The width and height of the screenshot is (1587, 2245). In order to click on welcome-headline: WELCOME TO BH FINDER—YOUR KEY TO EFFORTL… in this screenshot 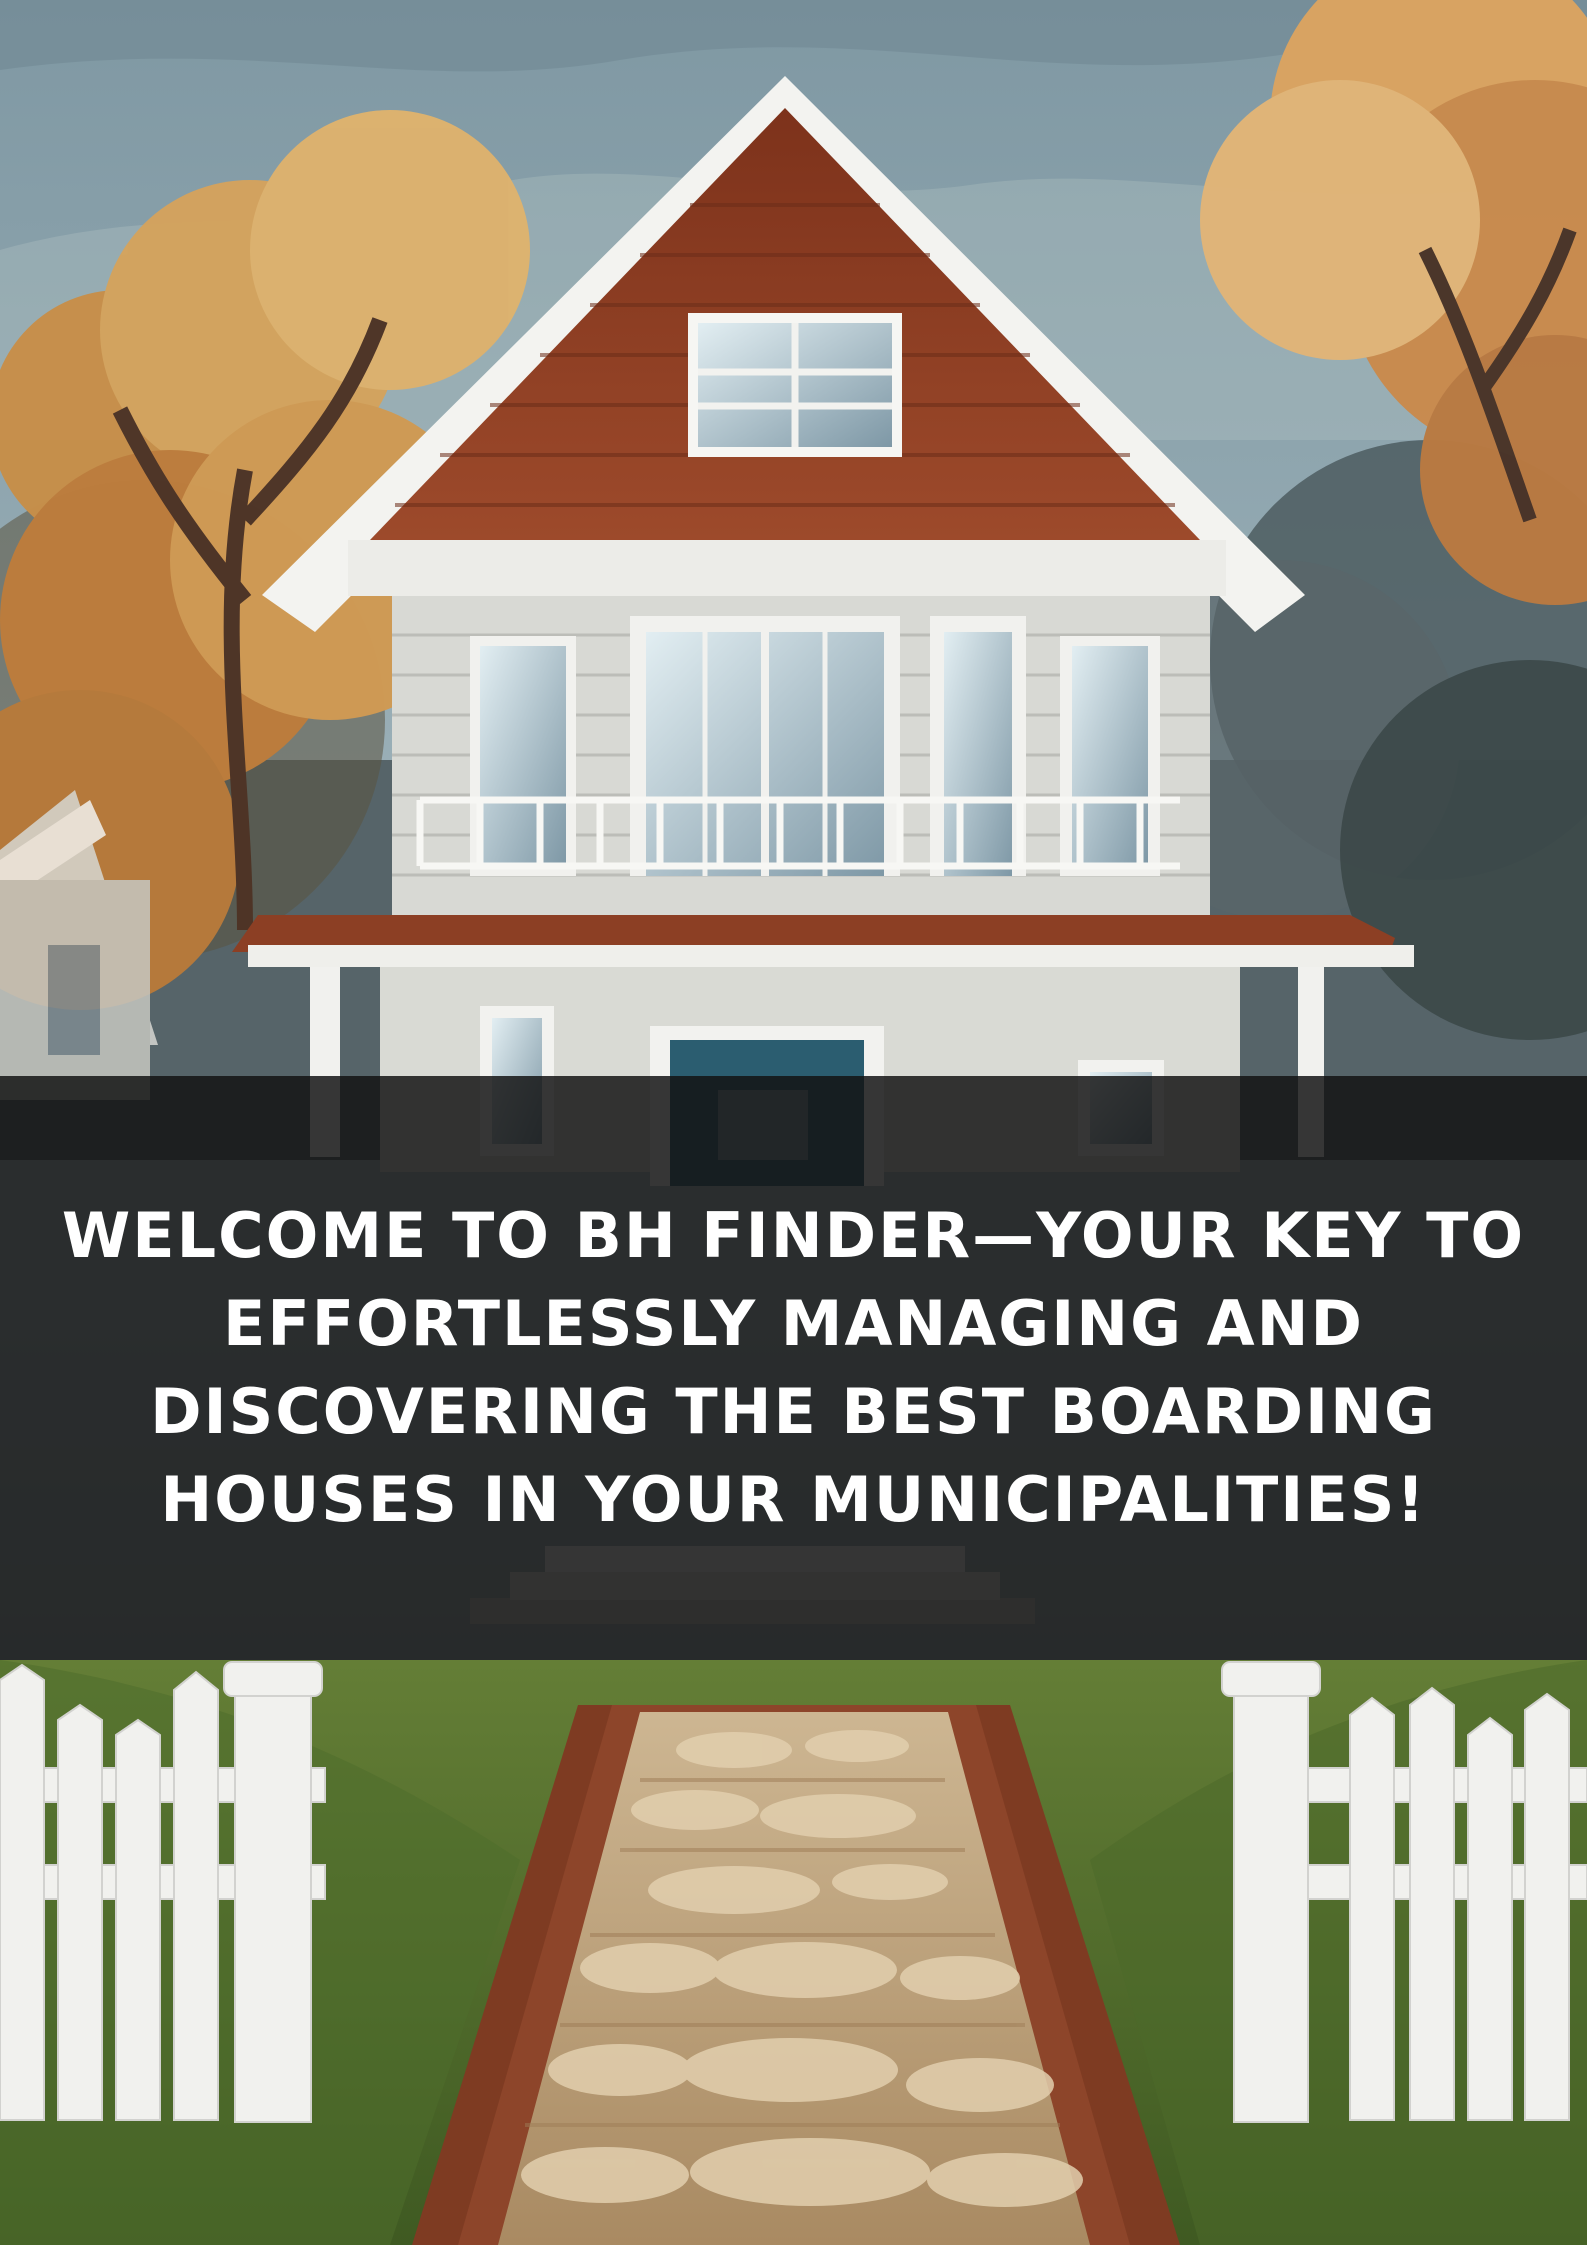, I will do `click(793, 1367)`.